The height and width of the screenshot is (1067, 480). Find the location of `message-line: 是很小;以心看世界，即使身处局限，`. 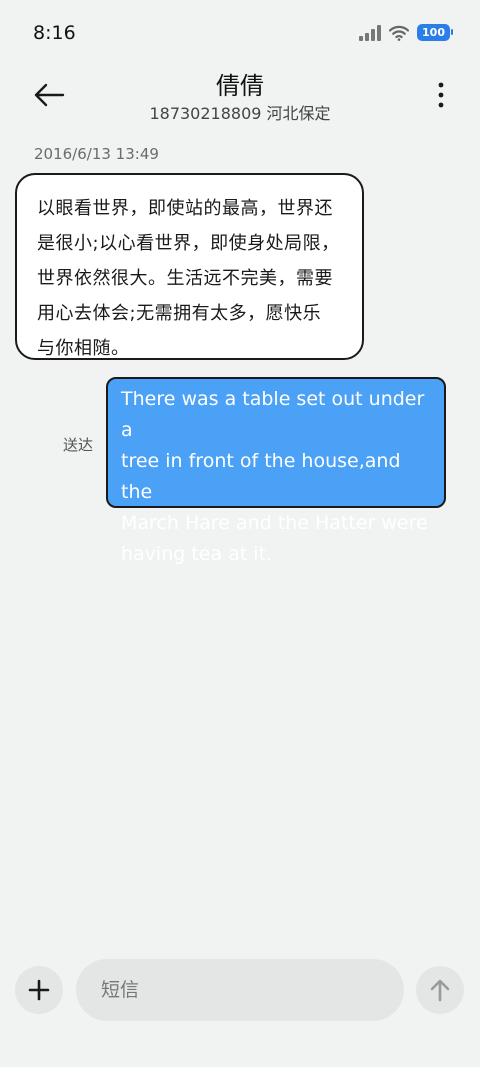

message-line: 是很小;以心看世界，即使身处局限， is located at coordinates (188, 243).